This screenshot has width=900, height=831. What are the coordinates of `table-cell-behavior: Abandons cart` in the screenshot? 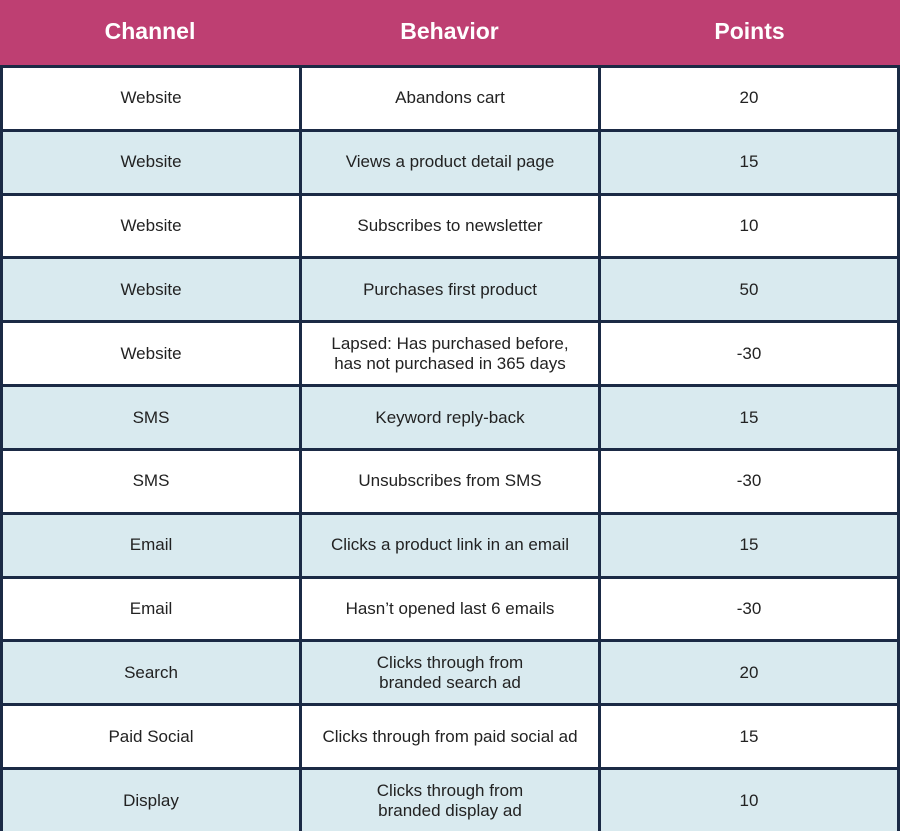 It's located at (450, 98).